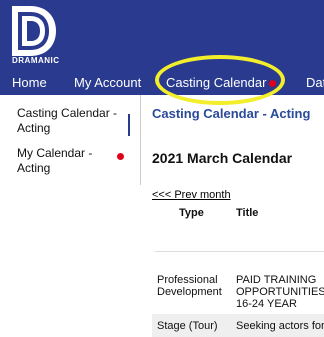 The width and height of the screenshot is (324, 337). What do you see at coordinates (231, 113) in the screenshot?
I see `page-title: Casting Calendar - Acting` at bounding box center [231, 113].